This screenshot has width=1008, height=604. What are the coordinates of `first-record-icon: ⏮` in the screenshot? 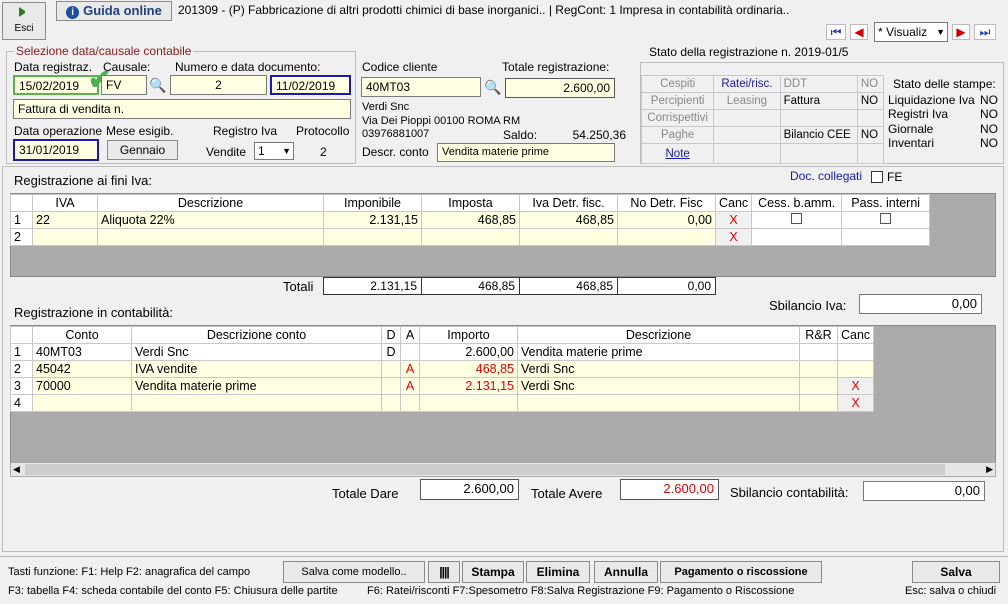 It's located at (836, 32).